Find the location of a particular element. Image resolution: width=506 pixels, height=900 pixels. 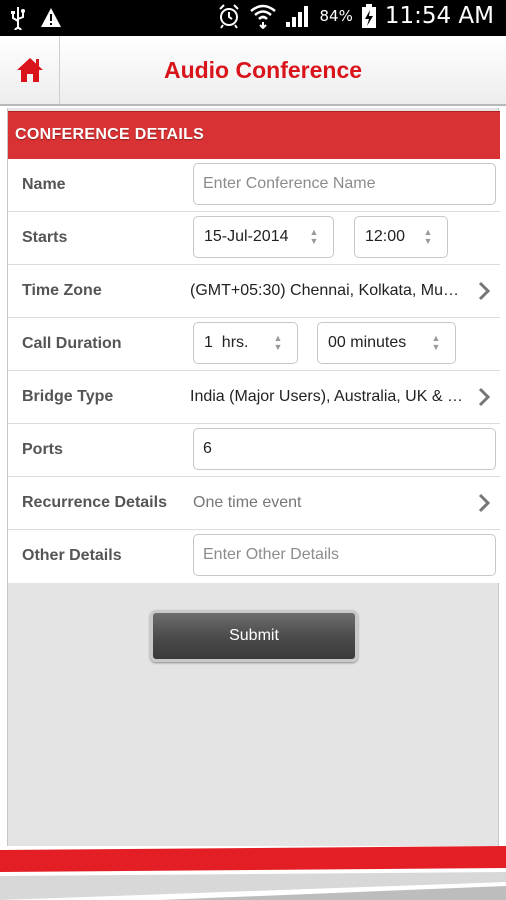

section-header: CONFERENCE DETAILS is located at coordinates (254, 135).